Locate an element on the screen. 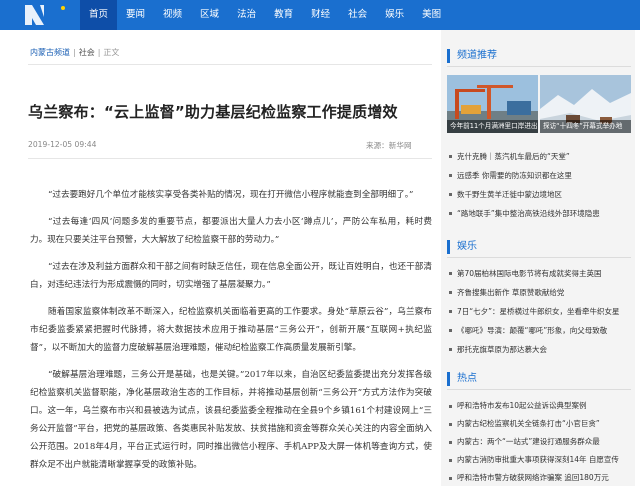  hot-item-text: 呼和浩特市警方破获网络诈骗案 追回180万元 is located at coordinates (533, 477).